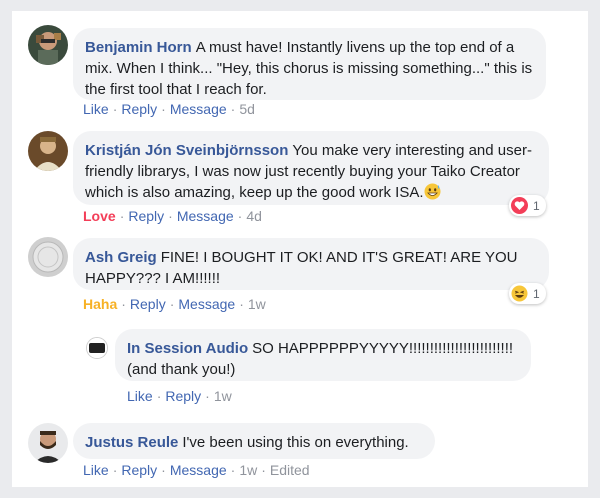 Image resolution: width=600 pixels, height=498 pixels. What do you see at coordinates (519, 205) in the screenshot?
I see `heart-reaction-icon` at bounding box center [519, 205].